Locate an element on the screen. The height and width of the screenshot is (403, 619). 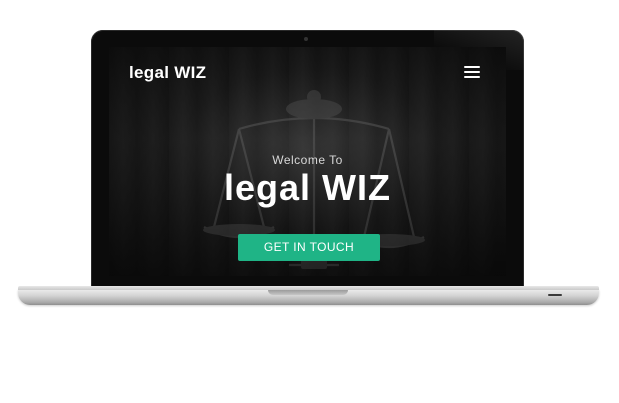
site-brand-logo: legal WIZ is located at coordinates (167, 73).